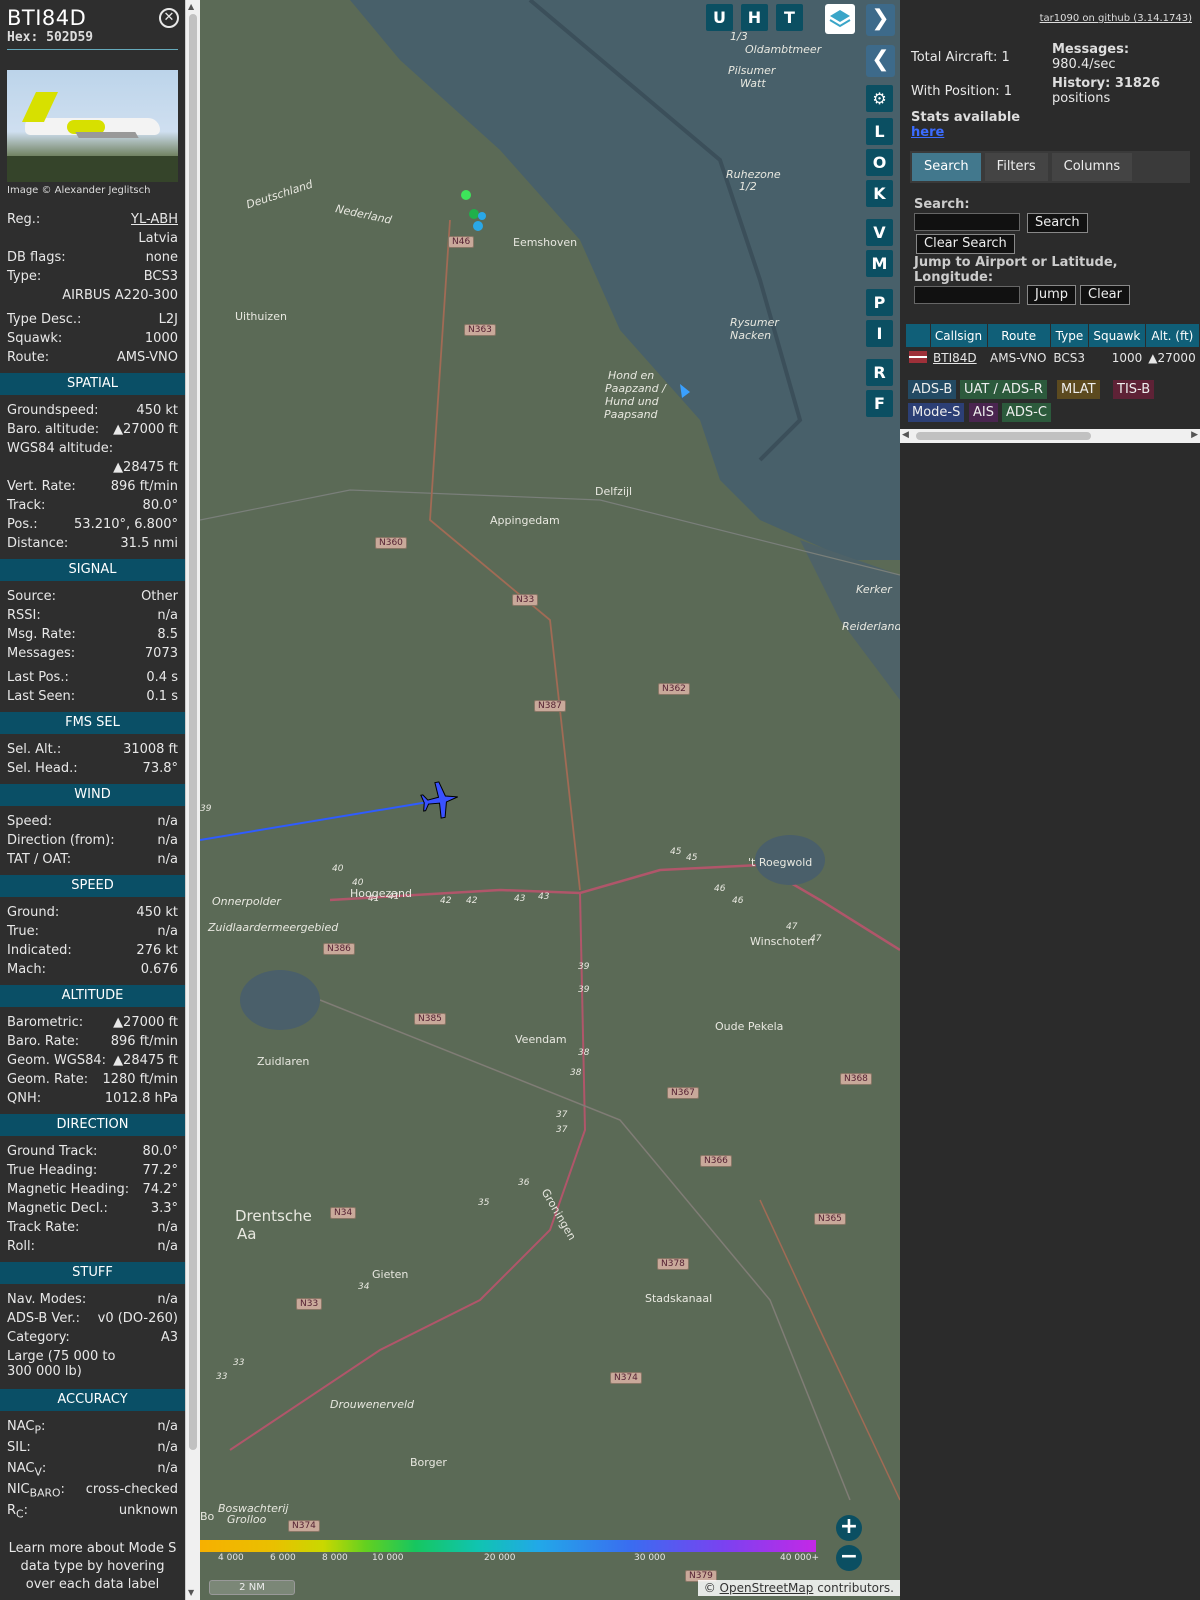  Describe the element at coordinates (440, 800) in the screenshot. I see `aircraft-marker-icon` at that location.